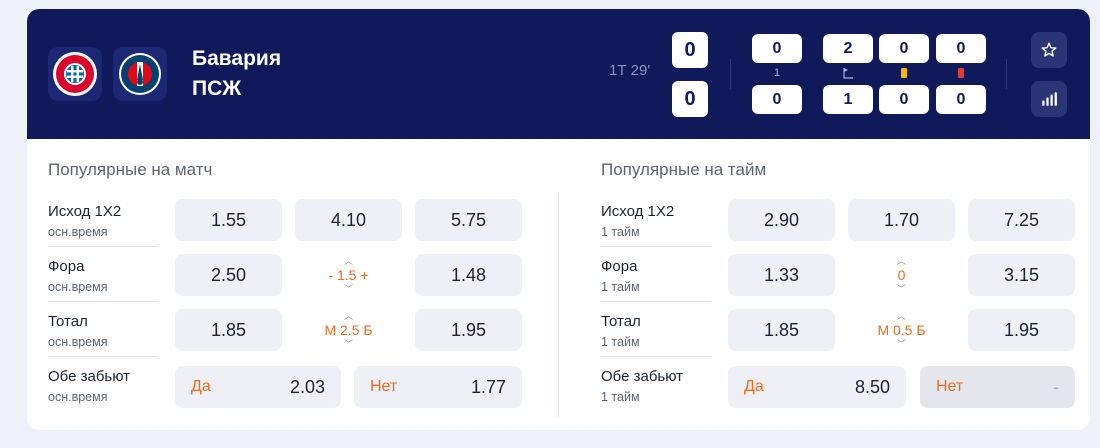 The image size is (1100, 448). I want to click on bayern-logo, so click(75, 74).